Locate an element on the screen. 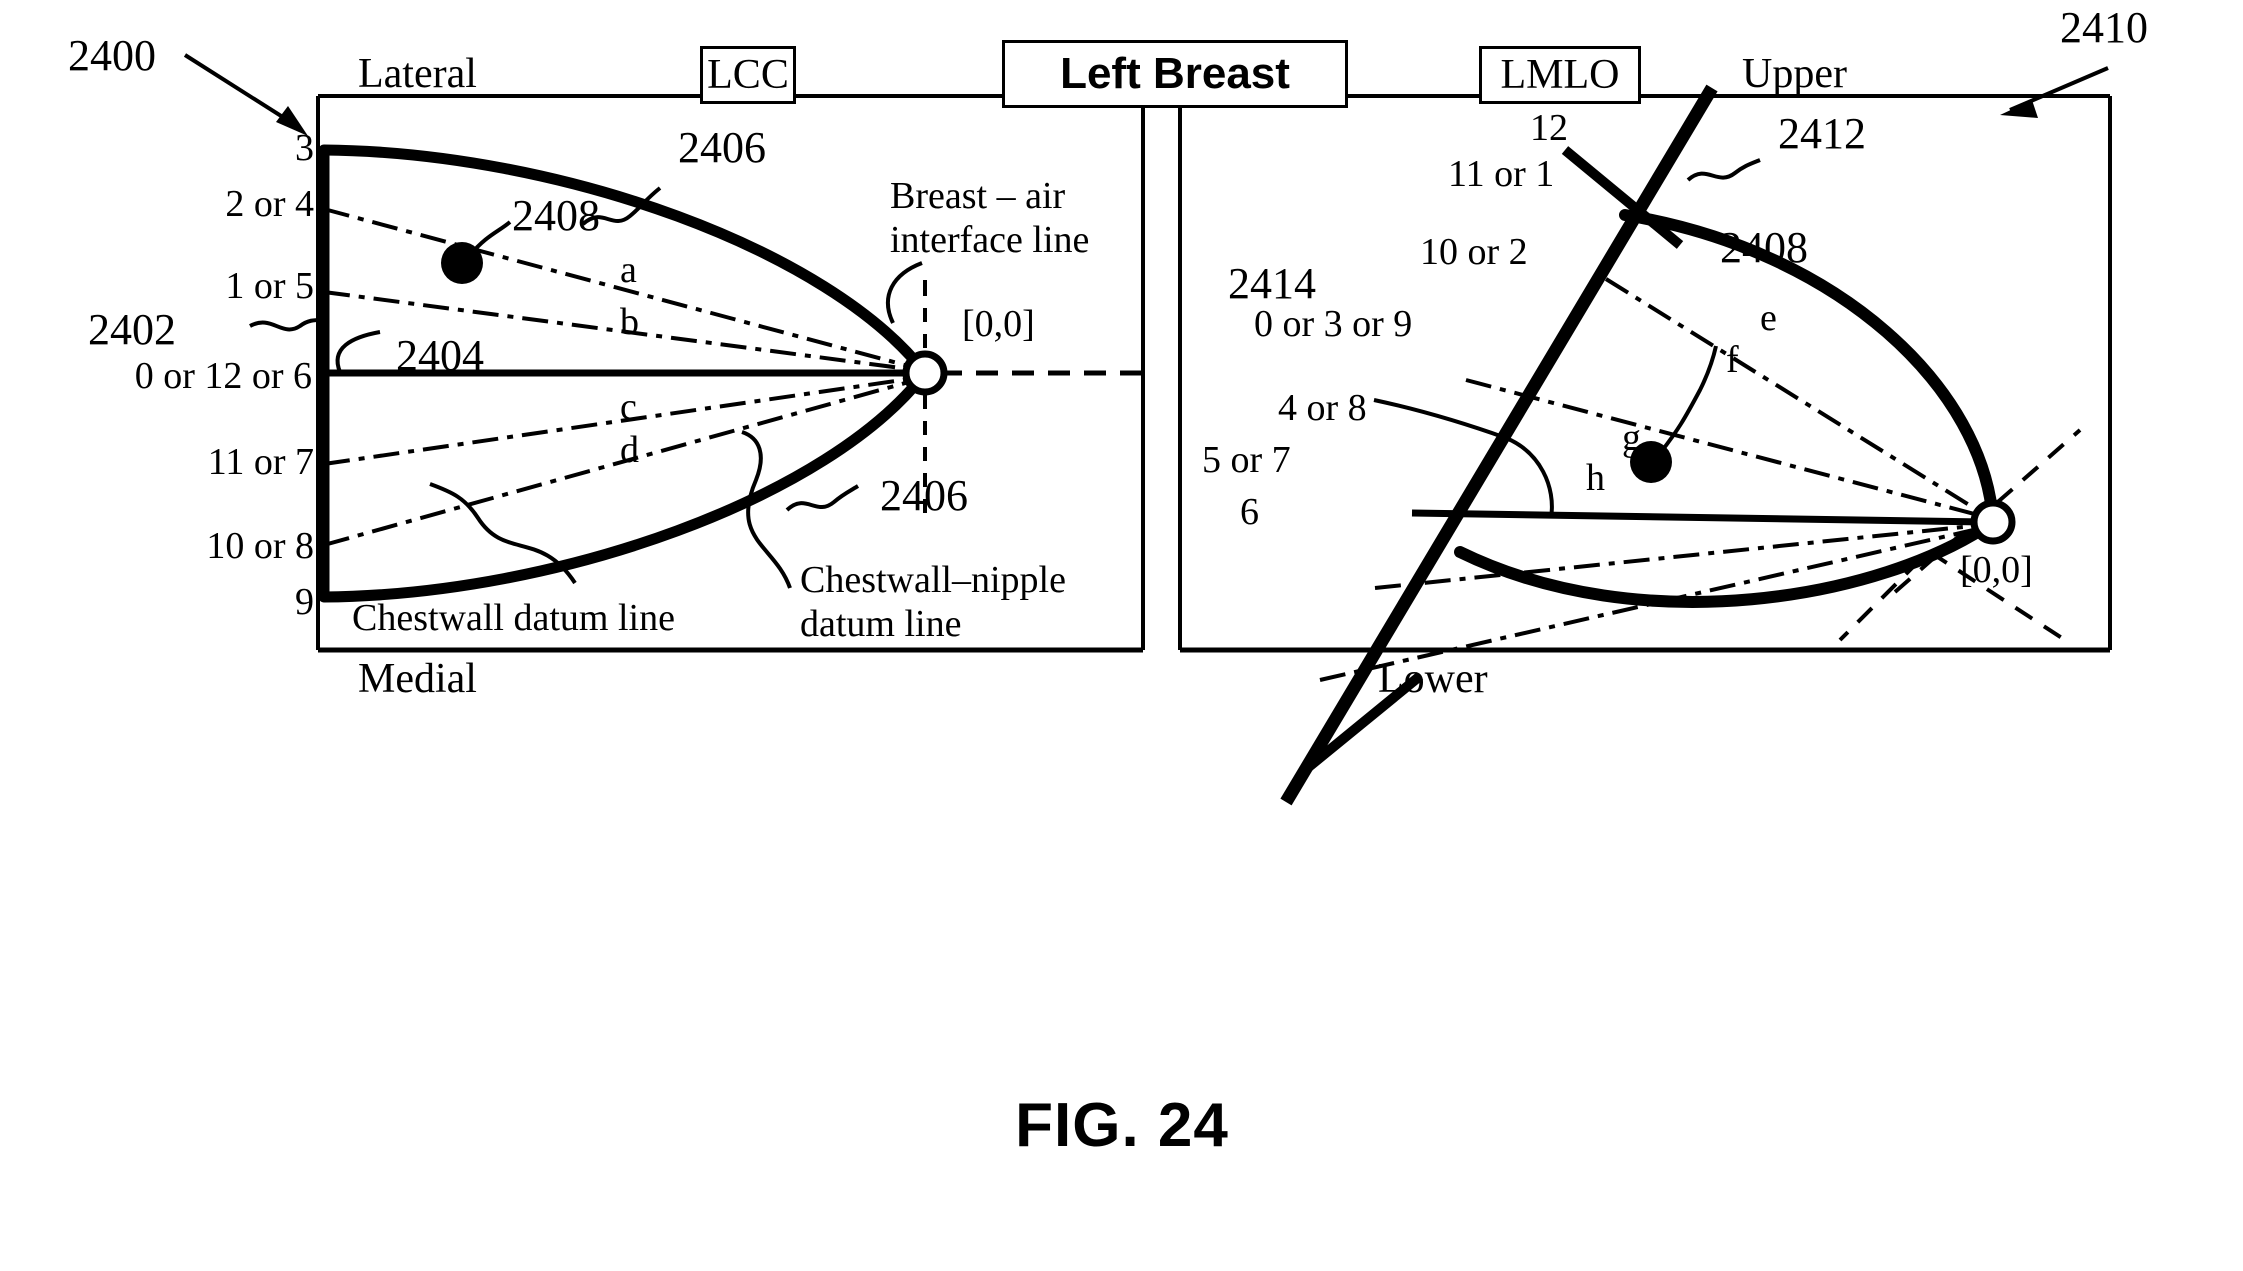 The height and width of the screenshot is (1271, 2243). ref-2408-left: 2408 is located at coordinates (556, 215).